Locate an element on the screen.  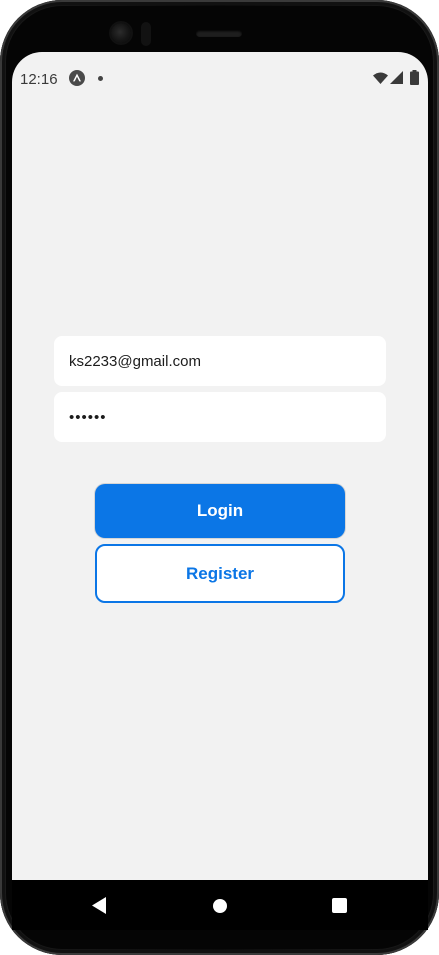
battery-icon is located at coordinates (414, 77).